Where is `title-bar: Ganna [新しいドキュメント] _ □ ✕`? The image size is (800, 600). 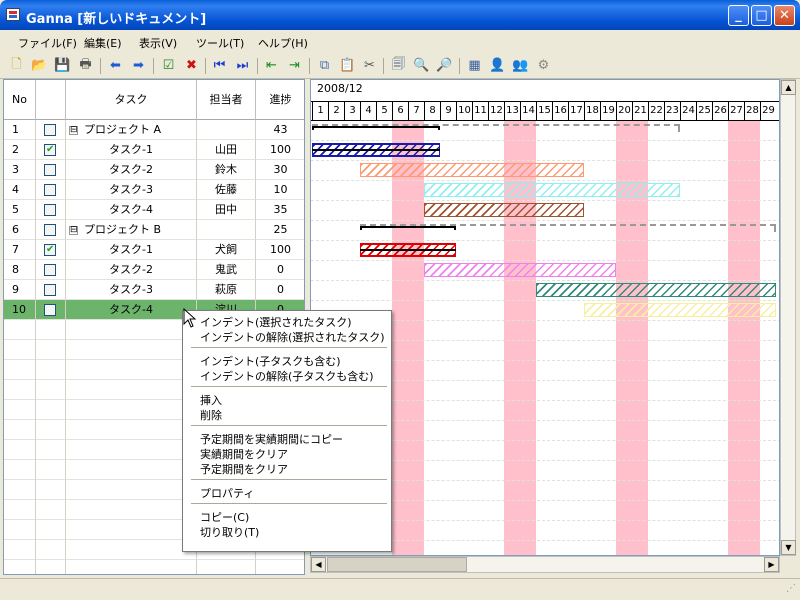
title-bar: Ganna [新しいドキュメント] _ □ ✕ is located at coordinates (400, 15).